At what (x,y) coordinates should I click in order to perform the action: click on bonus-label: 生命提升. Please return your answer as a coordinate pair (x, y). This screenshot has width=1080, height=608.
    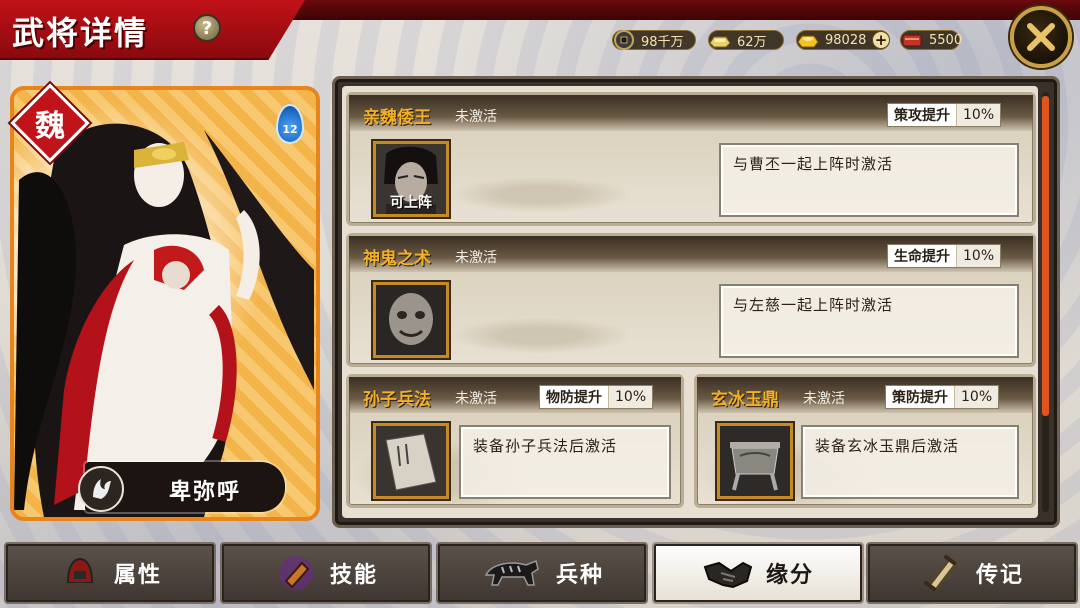
    Looking at the image, I should click on (922, 256).